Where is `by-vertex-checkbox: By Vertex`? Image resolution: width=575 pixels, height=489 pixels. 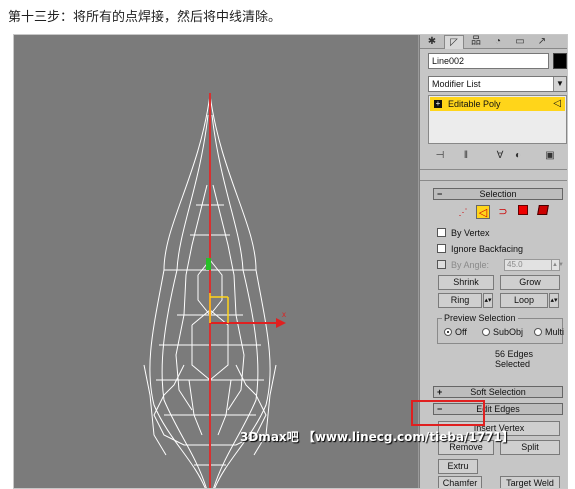
by-vertex-checkbox: By Vertex is located at coordinates (463, 233).